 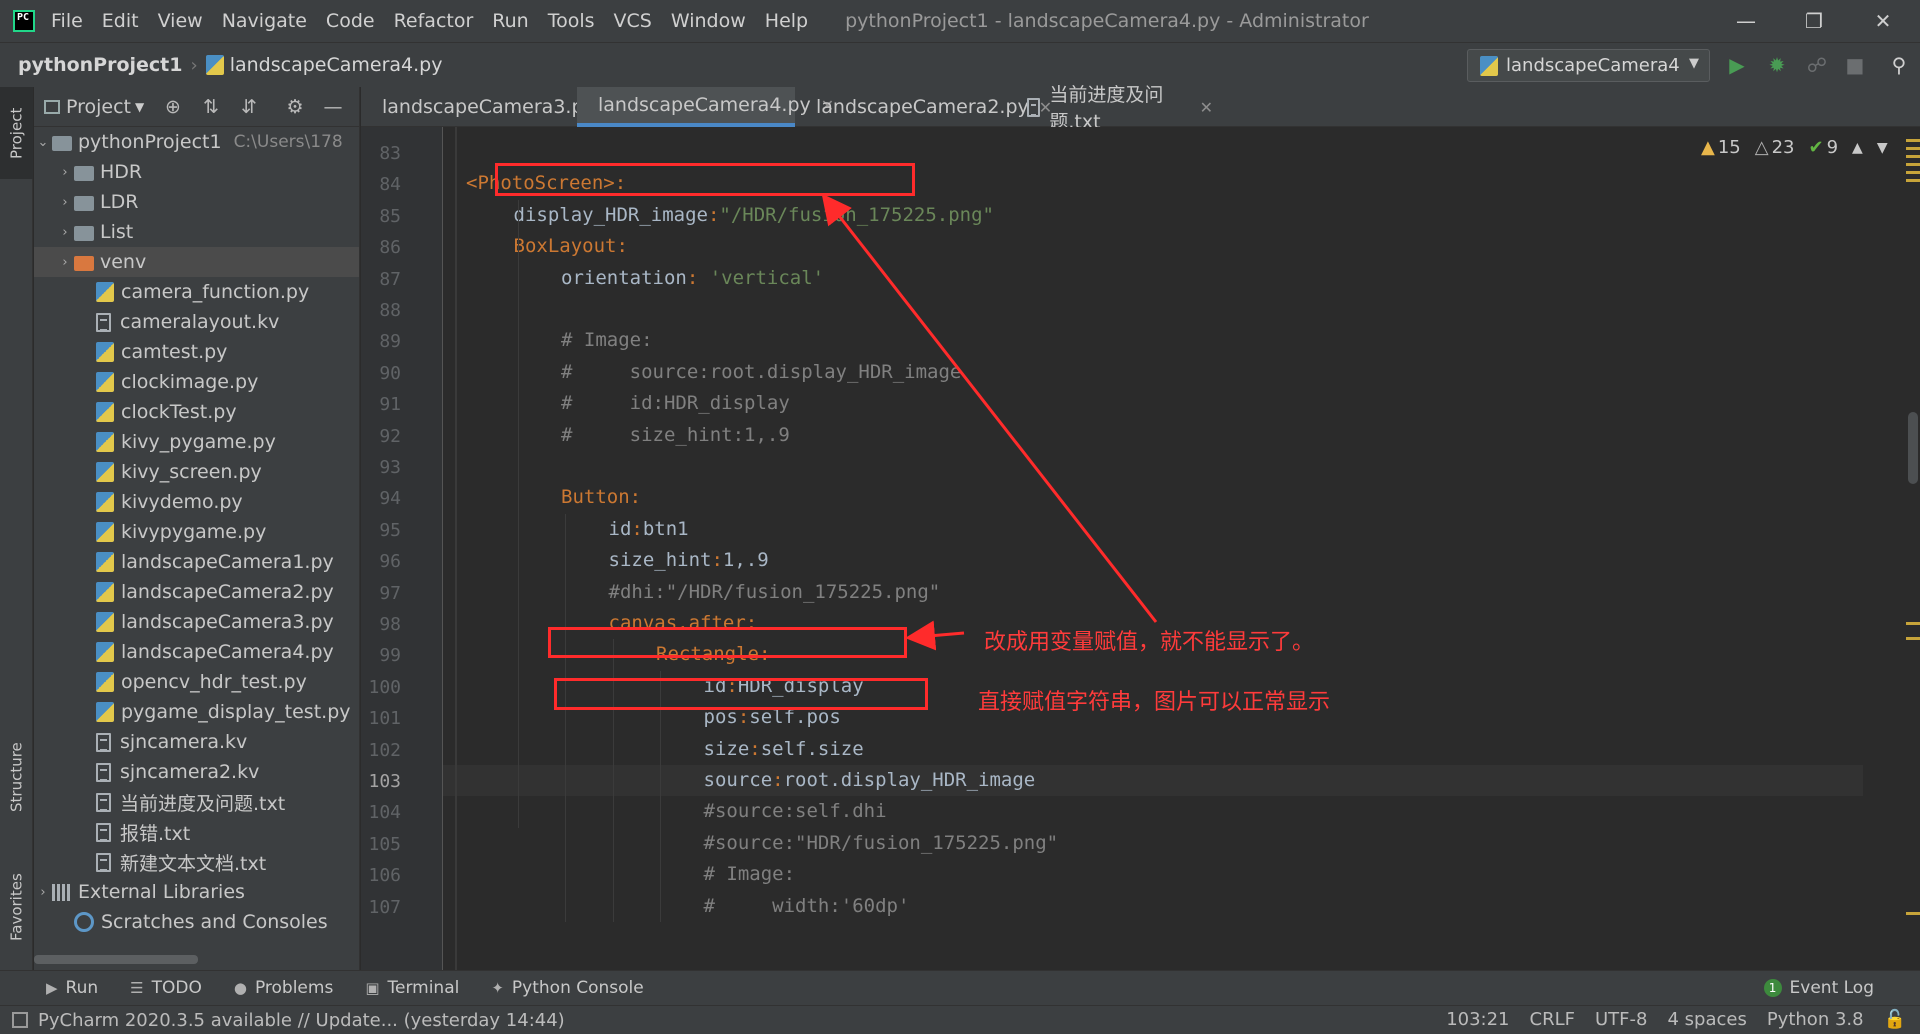 What do you see at coordinates (571, 21) in the screenshot?
I see `menu-tools: Tools` at bounding box center [571, 21].